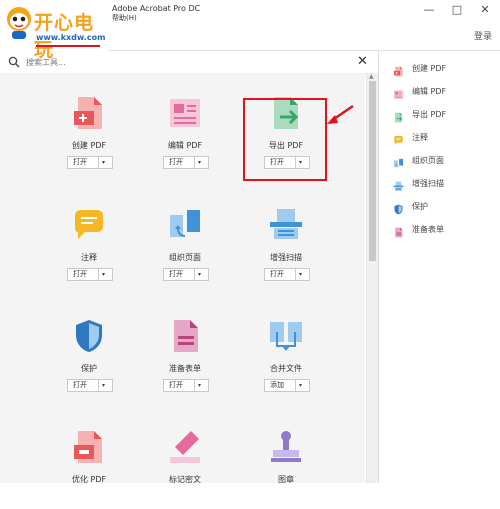 The height and width of the screenshot is (509, 500). Describe the element at coordinates (89, 479) in the screenshot. I see `tool-label: 优化 PDF` at that location.